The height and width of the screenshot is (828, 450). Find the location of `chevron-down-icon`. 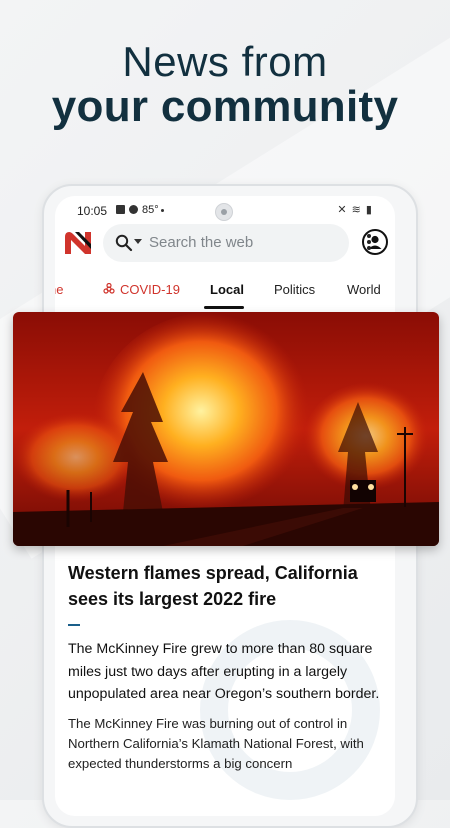

chevron-down-icon is located at coordinates (138, 241).